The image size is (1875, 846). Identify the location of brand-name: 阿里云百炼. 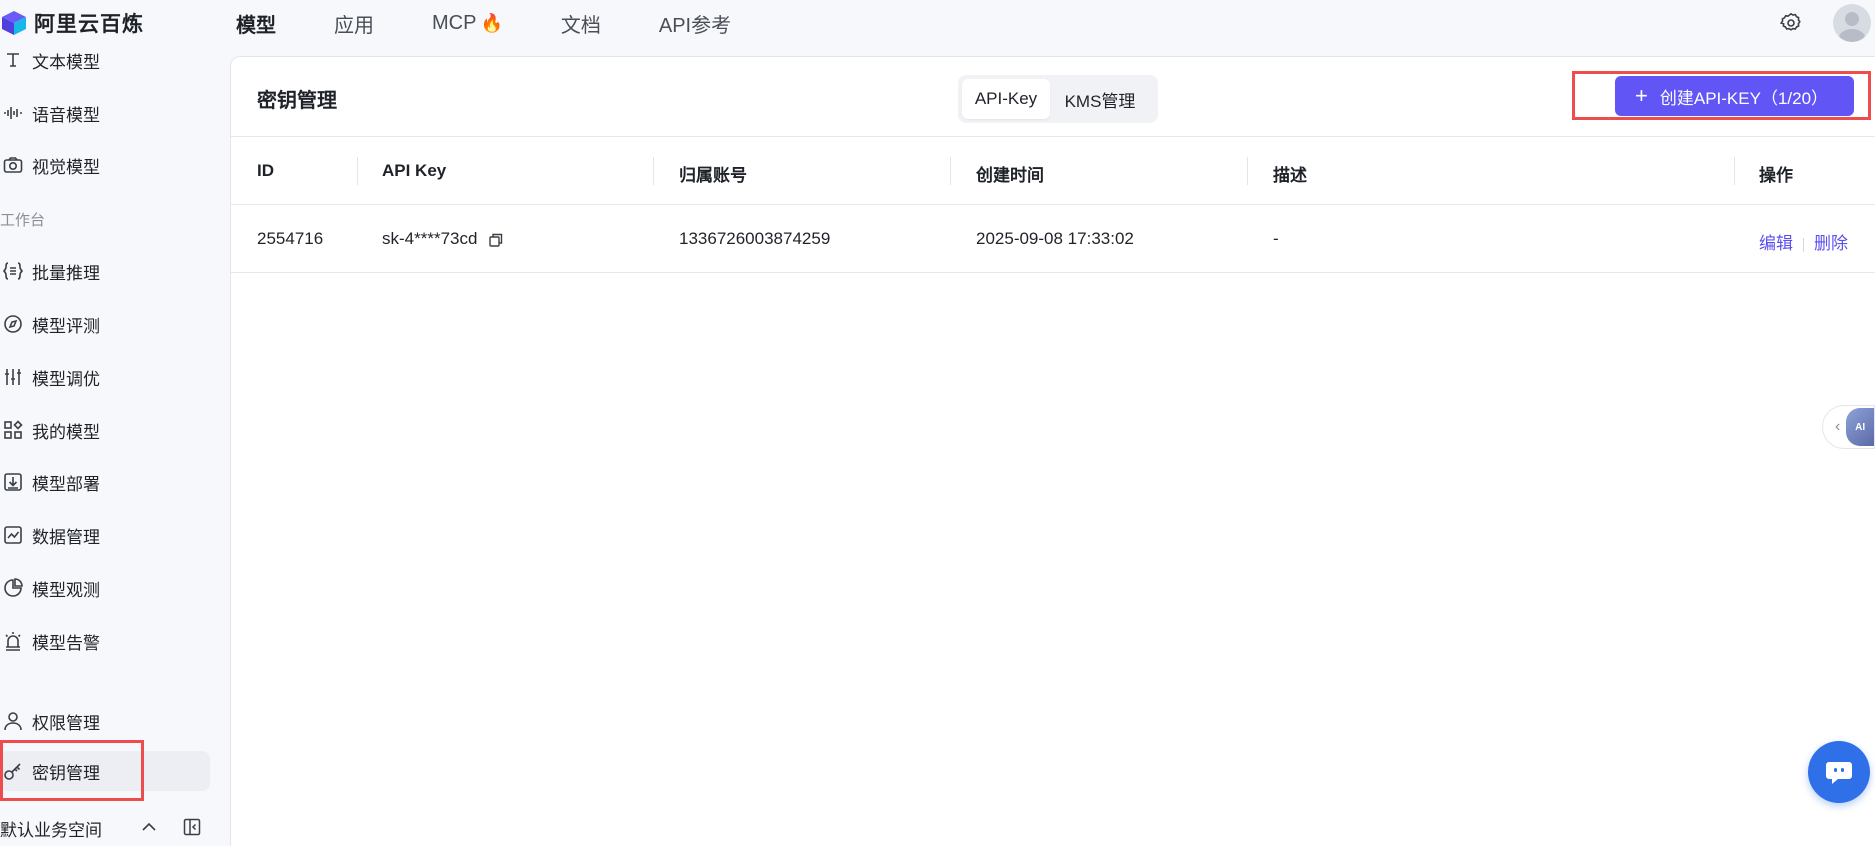
(89, 24).